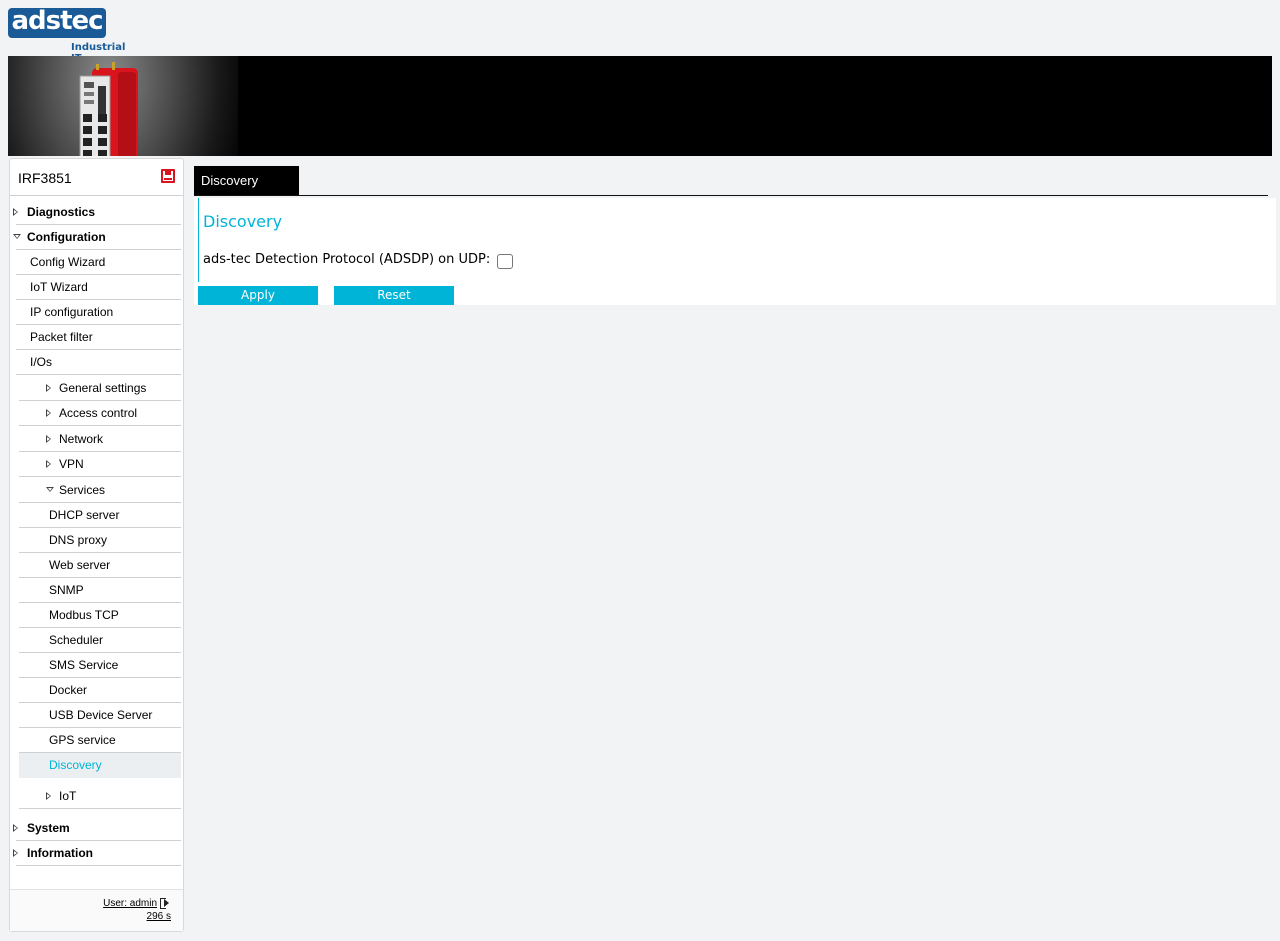 This screenshot has width=1280, height=941. I want to click on sidebar-item-discovery: Discovery, so click(100, 765).